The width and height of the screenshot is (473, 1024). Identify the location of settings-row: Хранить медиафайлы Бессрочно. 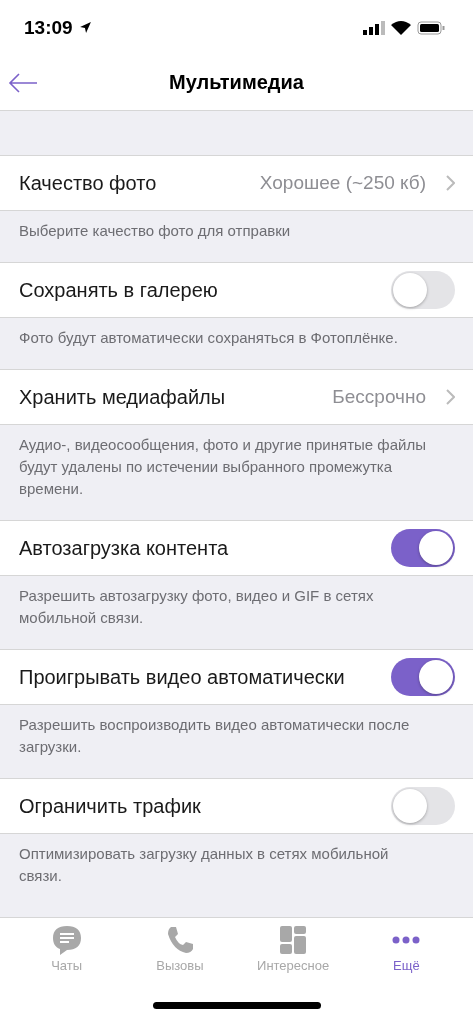
(236, 397).